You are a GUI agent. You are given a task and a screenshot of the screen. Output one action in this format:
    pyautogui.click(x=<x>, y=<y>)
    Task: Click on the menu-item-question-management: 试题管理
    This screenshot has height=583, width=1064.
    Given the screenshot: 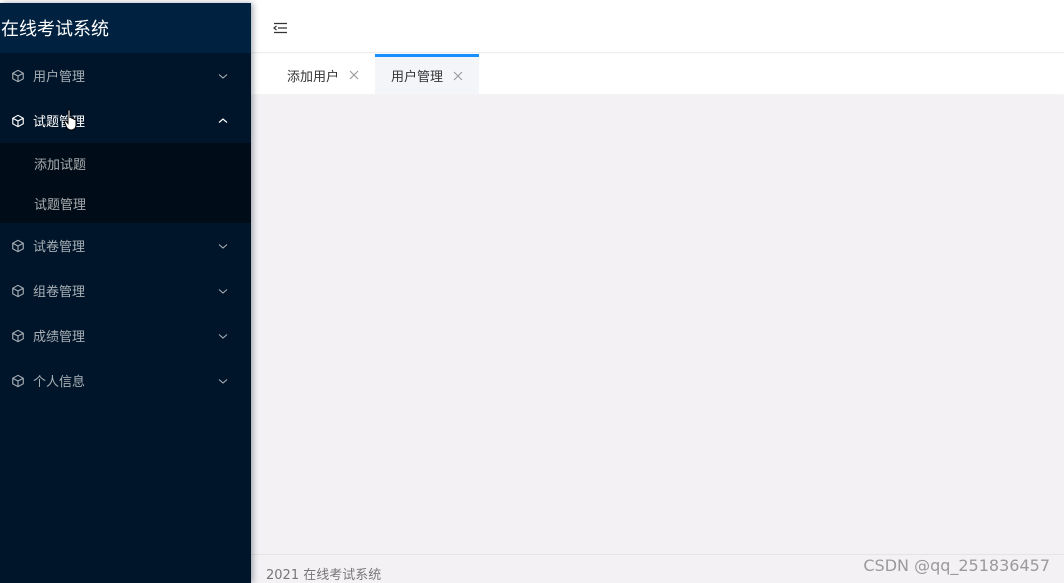 What is the action you would take?
    pyautogui.click(x=125, y=120)
    